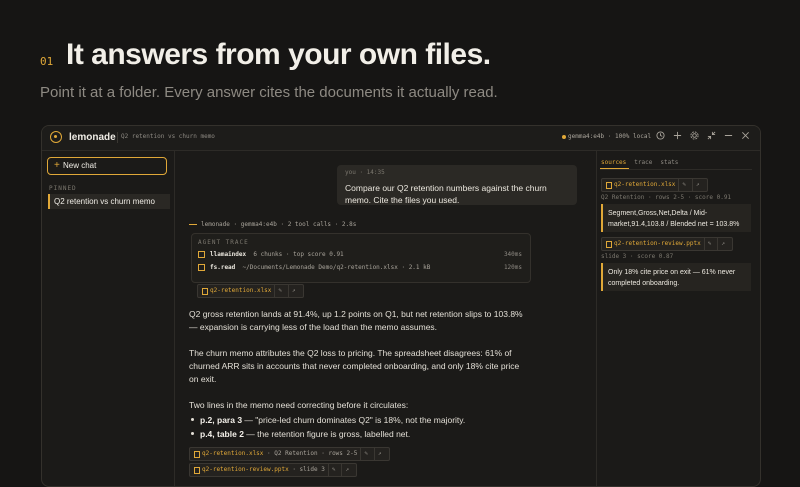 This screenshot has width=800, height=487. Describe the element at coordinates (168, 136) in the screenshot. I see `chat-title: Q2 retention vs churn memo` at that location.